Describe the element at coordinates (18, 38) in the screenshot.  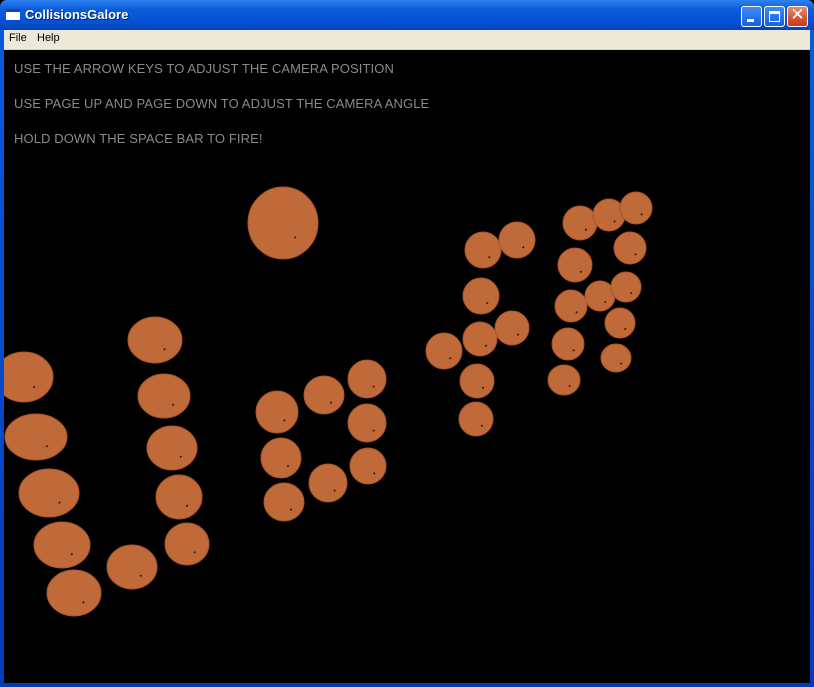
I see `menu-file: File` at that location.